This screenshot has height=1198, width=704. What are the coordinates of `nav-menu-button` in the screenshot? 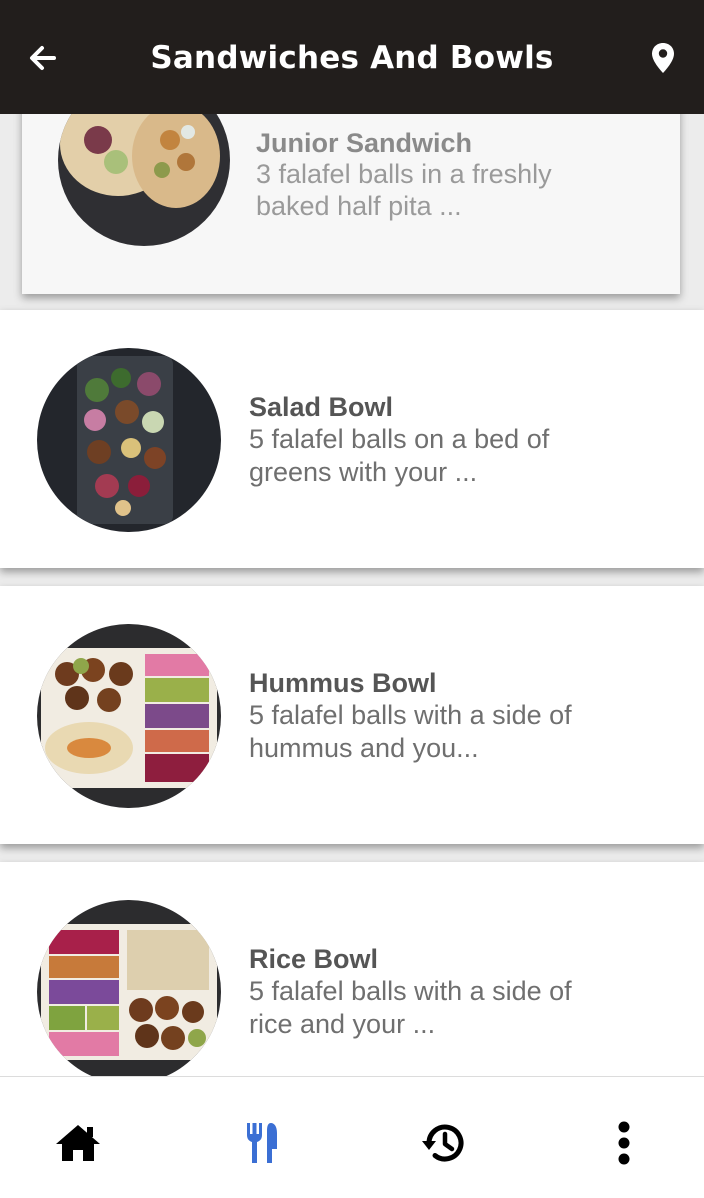 It's located at (262, 1143).